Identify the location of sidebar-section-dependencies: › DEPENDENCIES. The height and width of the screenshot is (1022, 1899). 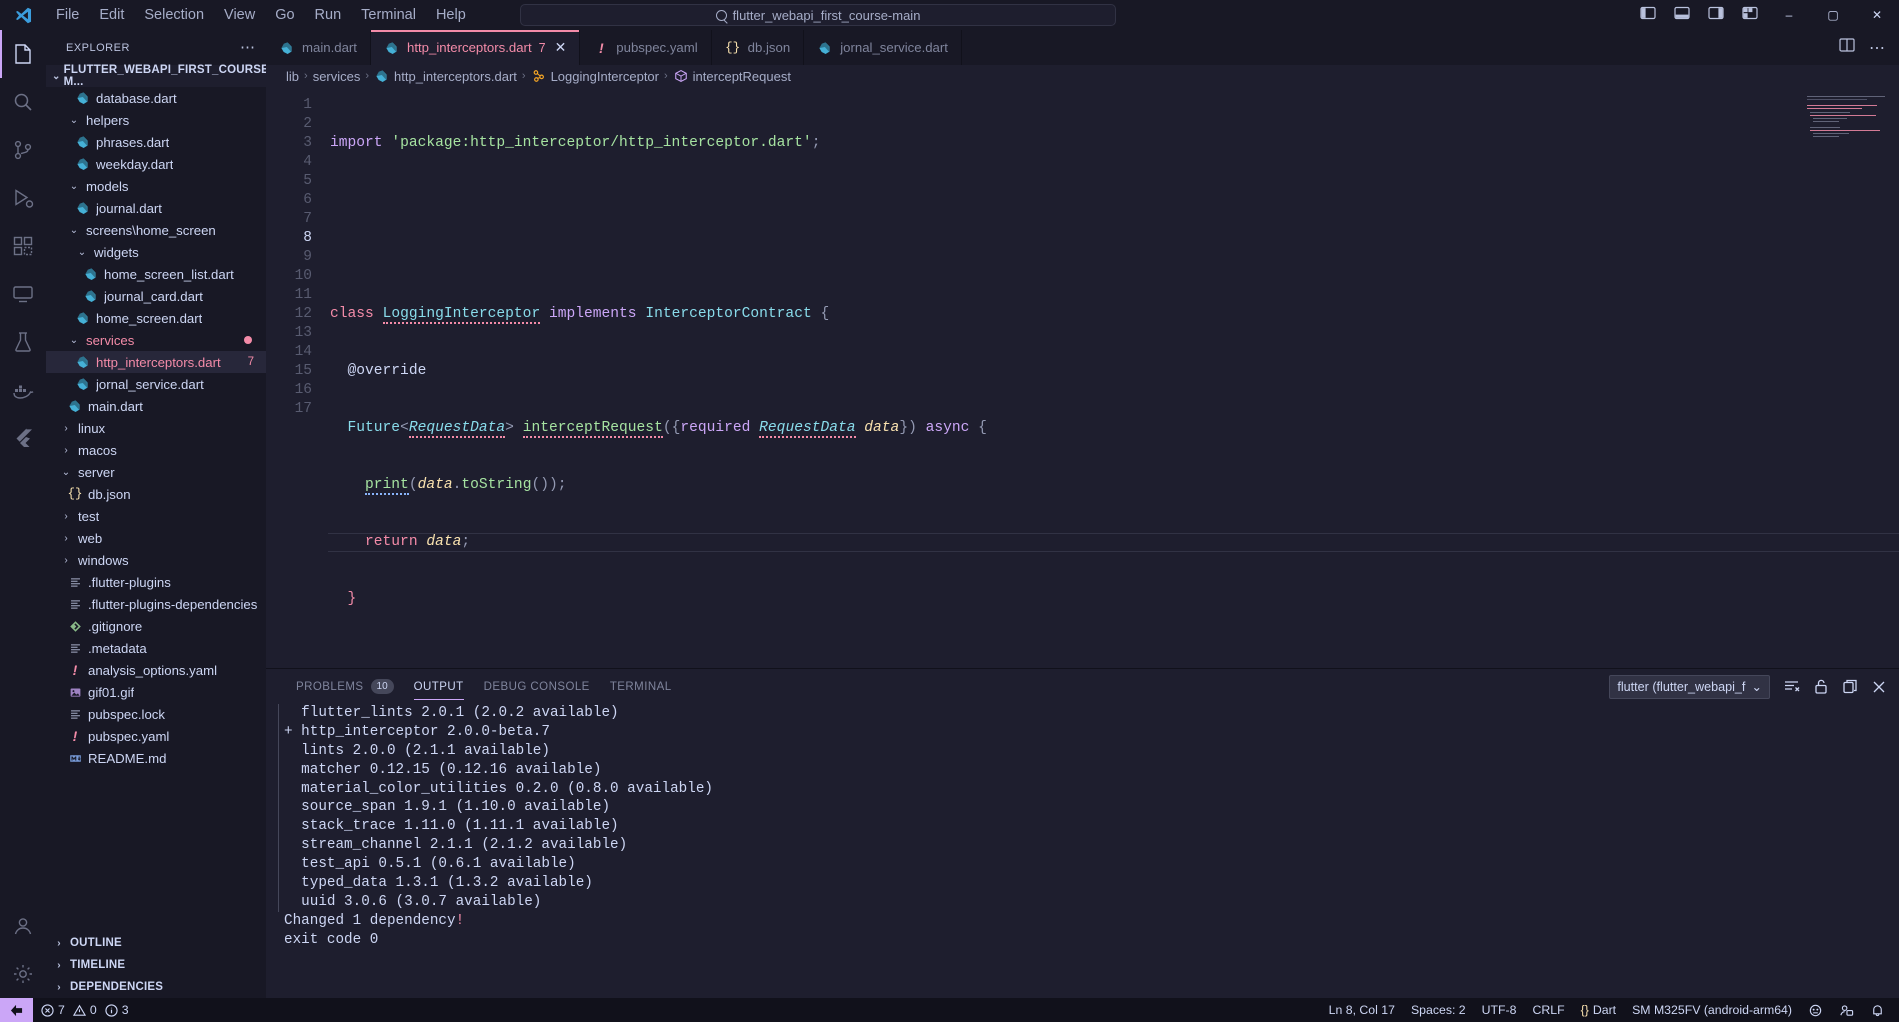
(156, 987).